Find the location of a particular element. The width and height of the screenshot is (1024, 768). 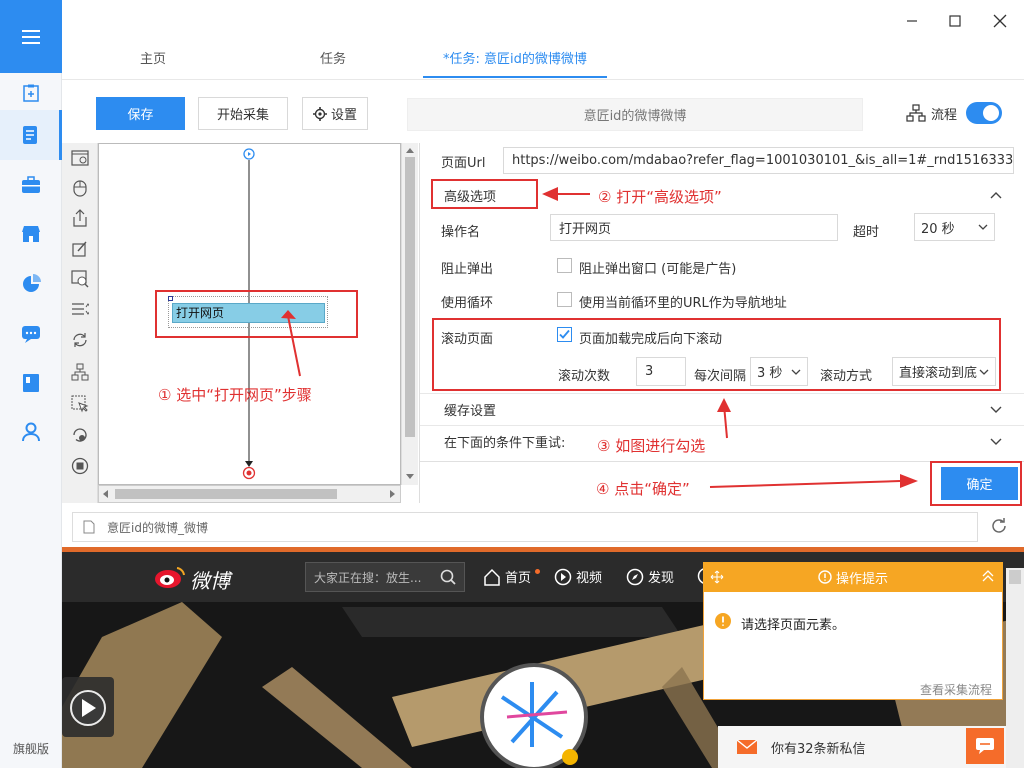

annotation-step-2: ② 打开“高级选项” is located at coordinates (660, 197).